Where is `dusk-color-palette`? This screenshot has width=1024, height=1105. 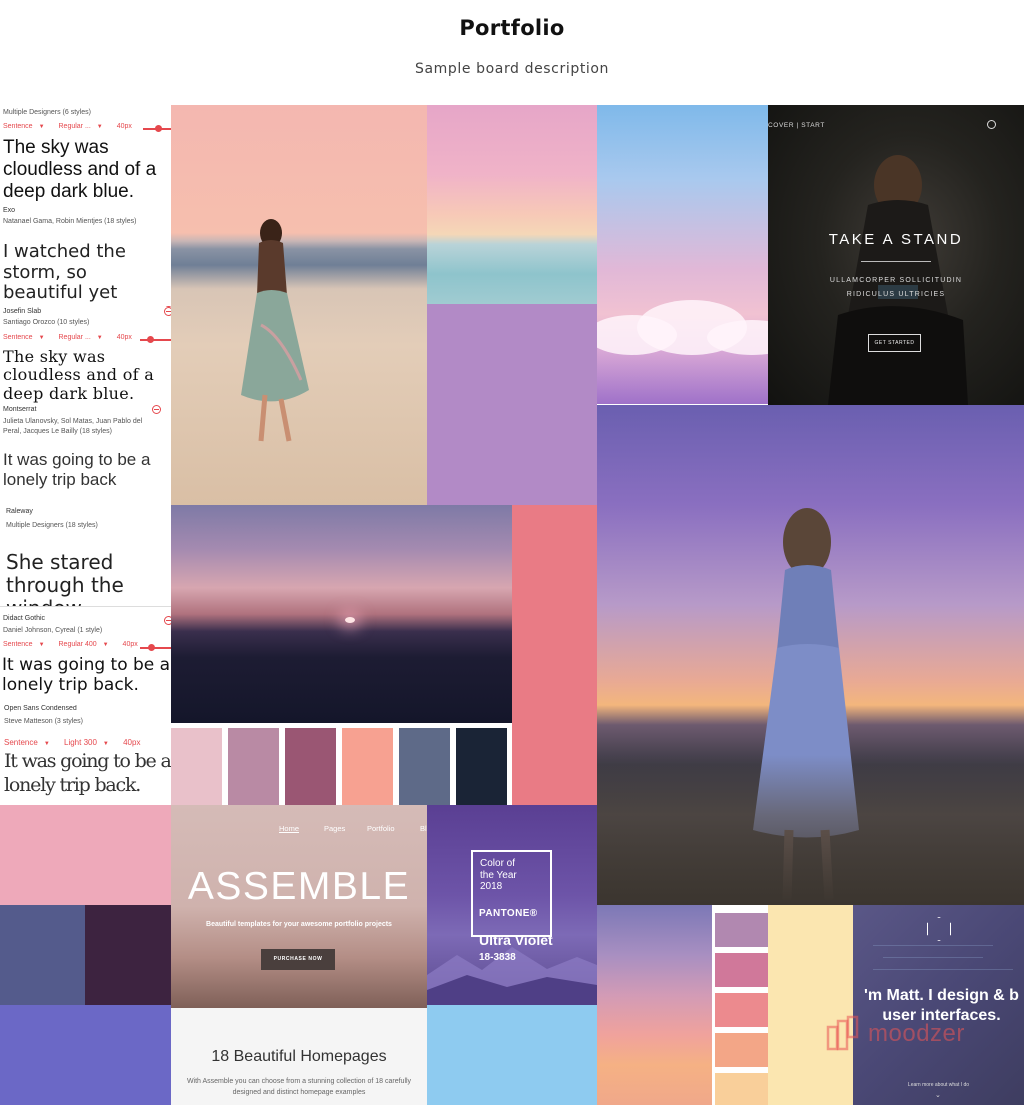
dusk-color-palette is located at coordinates (341, 764).